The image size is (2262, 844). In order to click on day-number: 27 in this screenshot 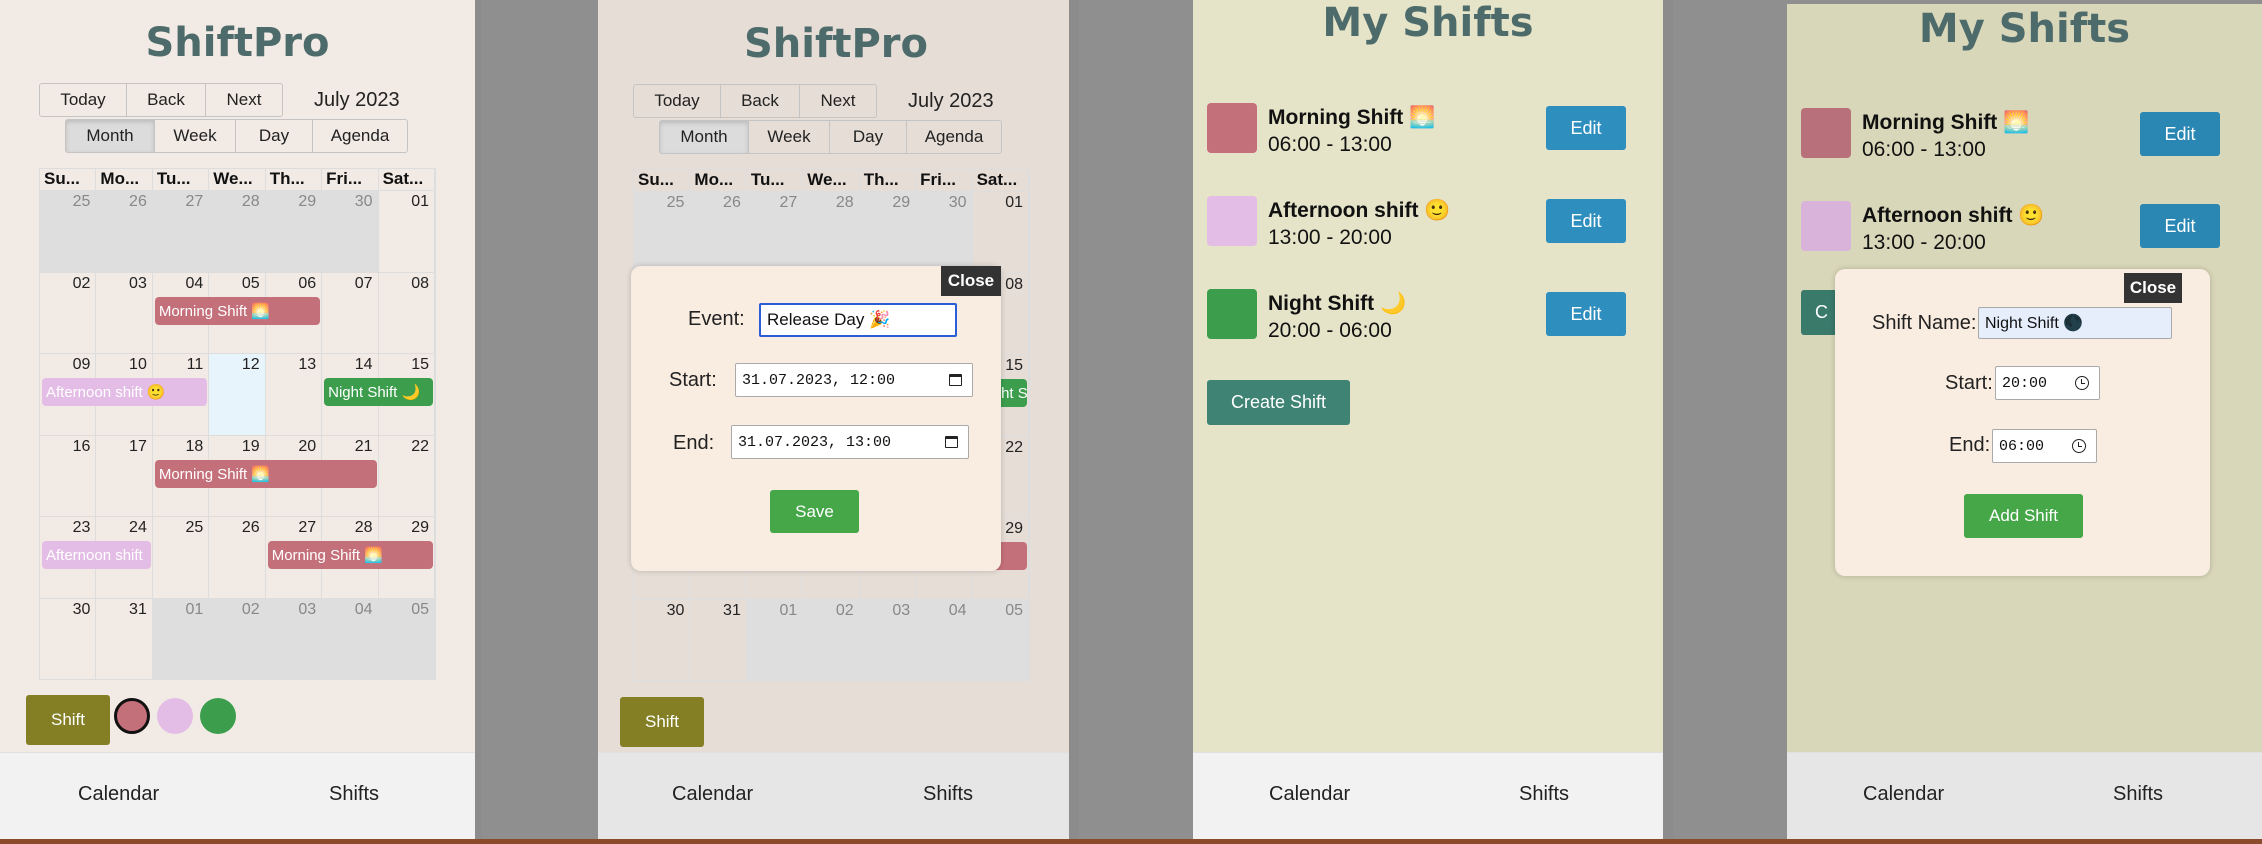, I will do `click(194, 202)`.